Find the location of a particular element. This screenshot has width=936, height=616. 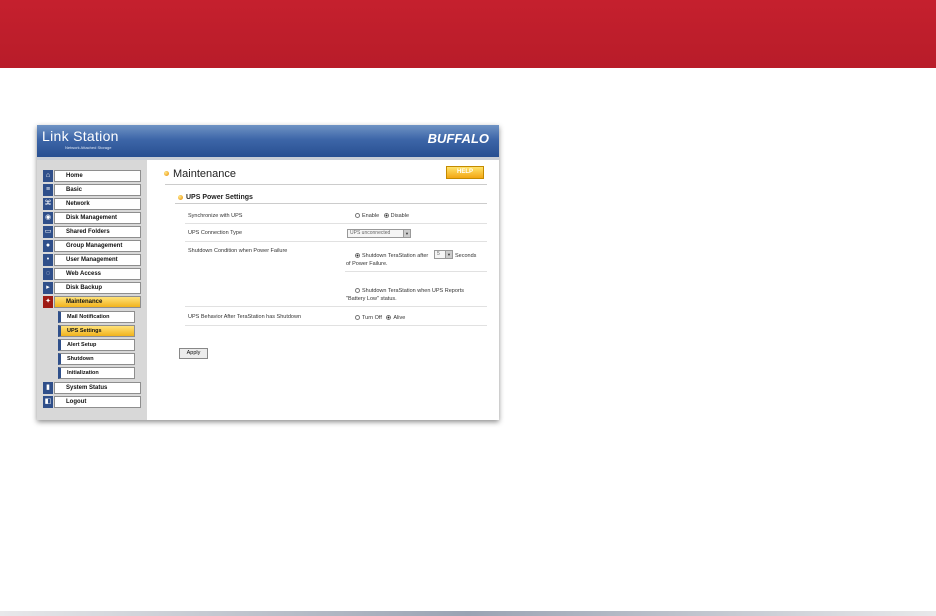

turn-off-label: Turn Off is located at coordinates (372, 318).